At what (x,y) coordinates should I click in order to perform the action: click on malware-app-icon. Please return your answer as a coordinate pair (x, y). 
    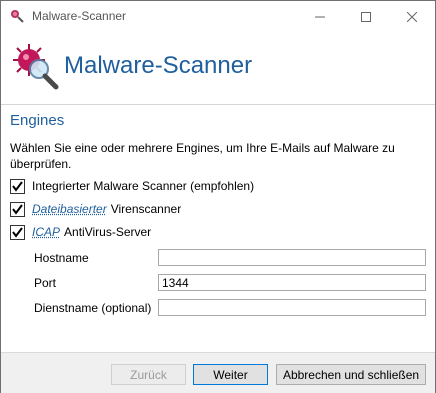
    Looking at the image, I should click on (17, 16).